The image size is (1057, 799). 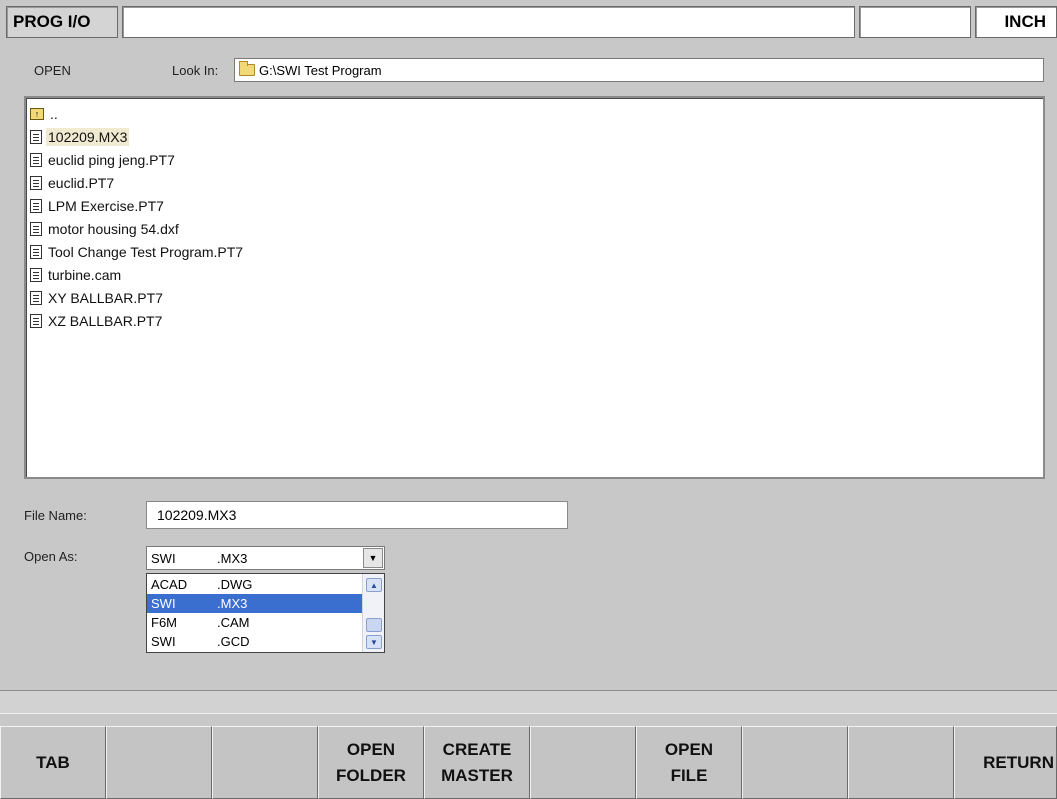 What do you see at coordinates (536, 274) in the screenshot?
I see `list-item-file: turbine.cam` at bounding box center [536, 274].